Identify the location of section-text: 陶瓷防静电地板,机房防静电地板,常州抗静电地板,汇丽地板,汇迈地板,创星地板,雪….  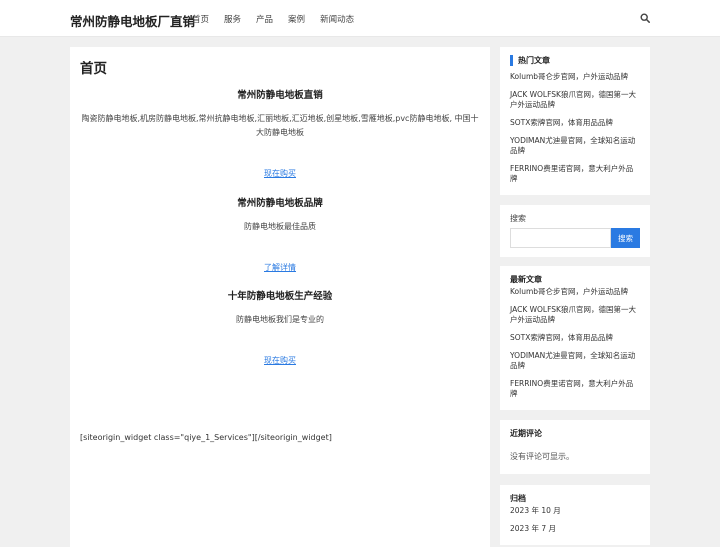
(280, 125).